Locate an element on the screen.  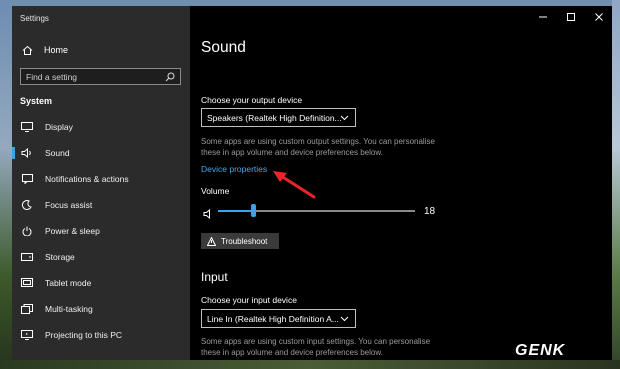
sidebar-item-storage: Storage is located at coordinates (101, 257).